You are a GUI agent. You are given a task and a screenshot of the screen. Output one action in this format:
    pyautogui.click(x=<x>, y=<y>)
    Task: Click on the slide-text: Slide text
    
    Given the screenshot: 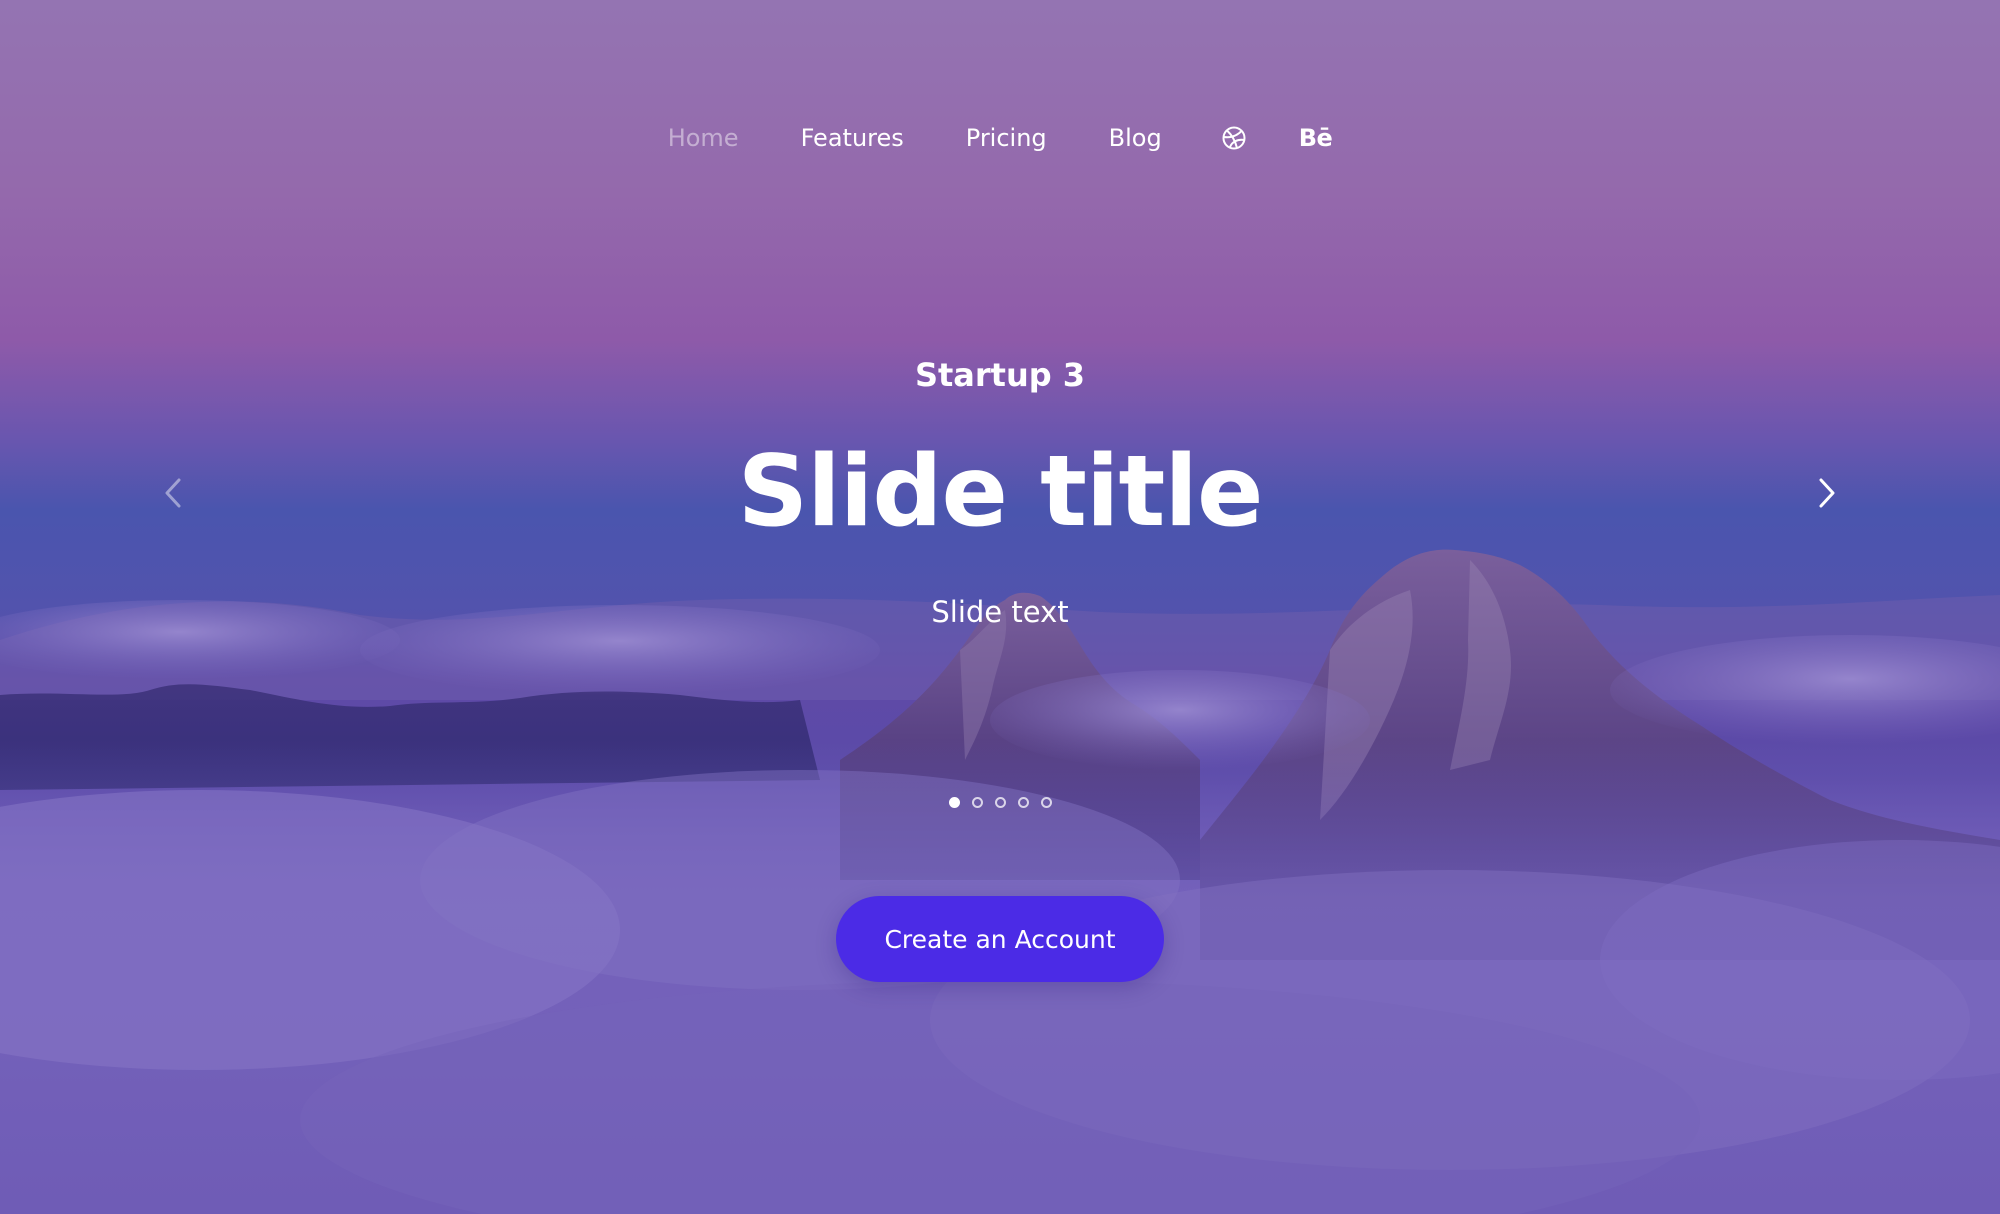 What is the action you would take?
    pyautogui.click(x=1000, y=612)
    